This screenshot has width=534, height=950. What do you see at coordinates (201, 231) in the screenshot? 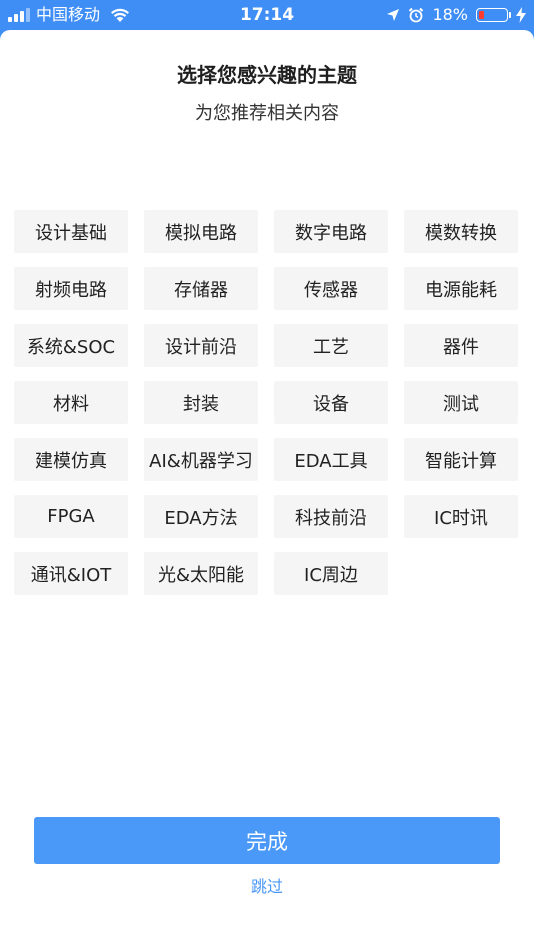
I see `topic-tag: 模拟电路` at bounding box center [201, 231].